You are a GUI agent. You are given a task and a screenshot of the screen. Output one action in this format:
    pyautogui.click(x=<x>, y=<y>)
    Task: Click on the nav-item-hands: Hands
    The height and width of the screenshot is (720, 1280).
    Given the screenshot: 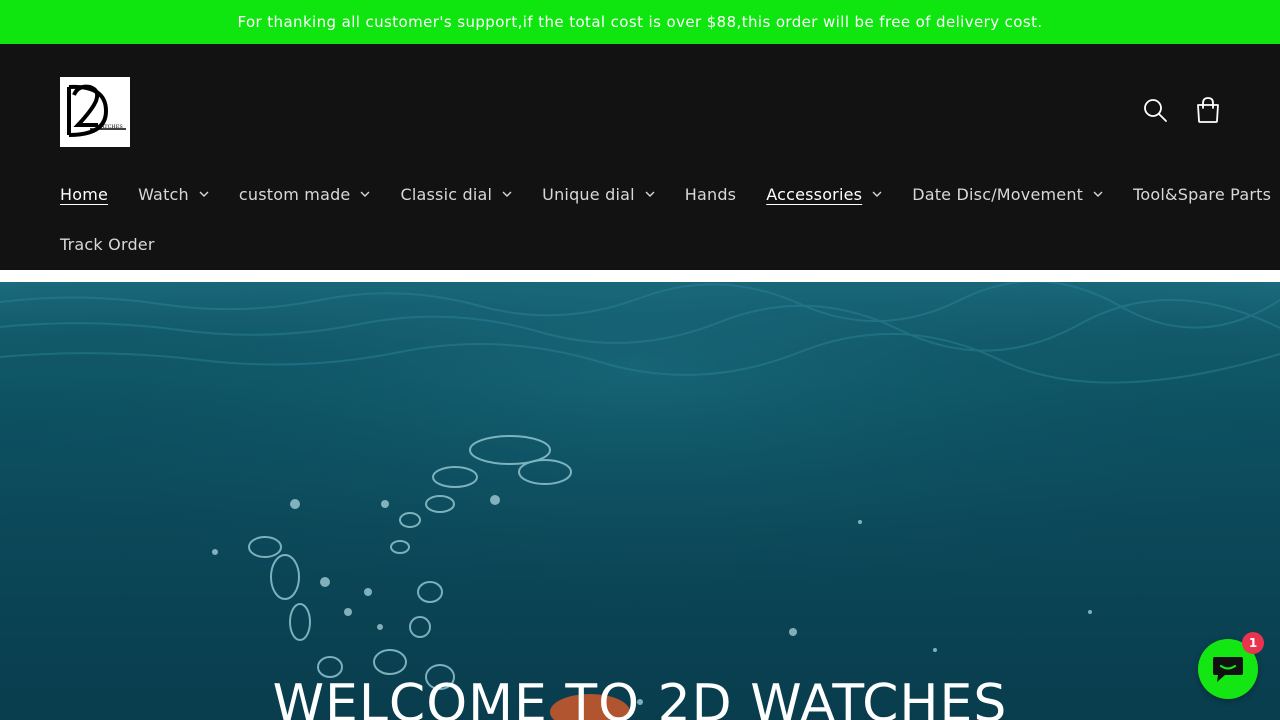 What is the action you would take?
    pyautogui.click(x=710, y=194)
    